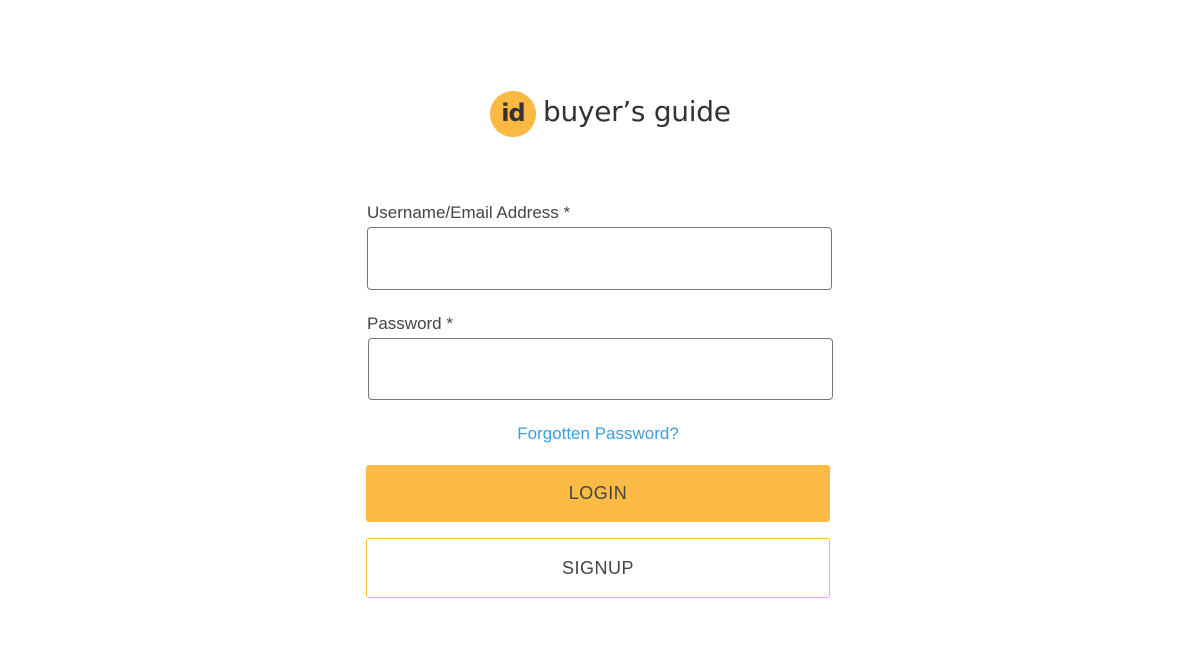 This screenshot has width=1196, height=671. What do you see at coordinates (599, 258) in the screenshot?
I see `username-field` at bounding box center [599, 258].